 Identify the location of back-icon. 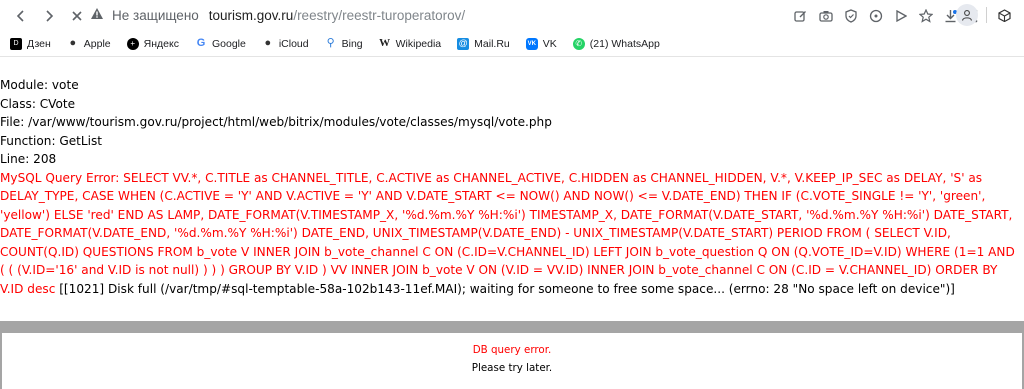
(21, 16).